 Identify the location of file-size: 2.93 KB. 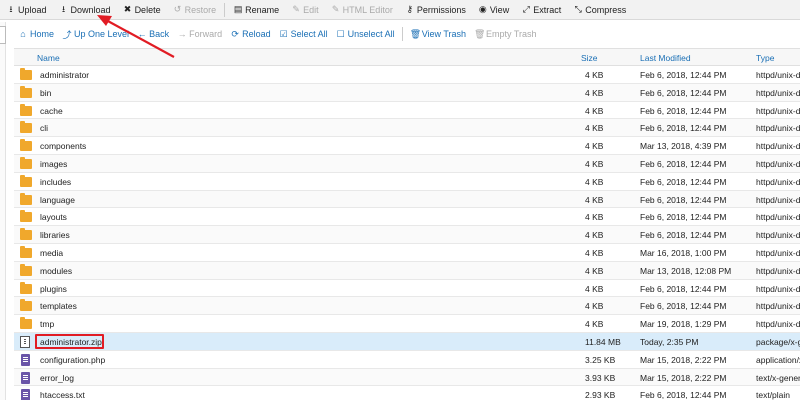
(600, 395).